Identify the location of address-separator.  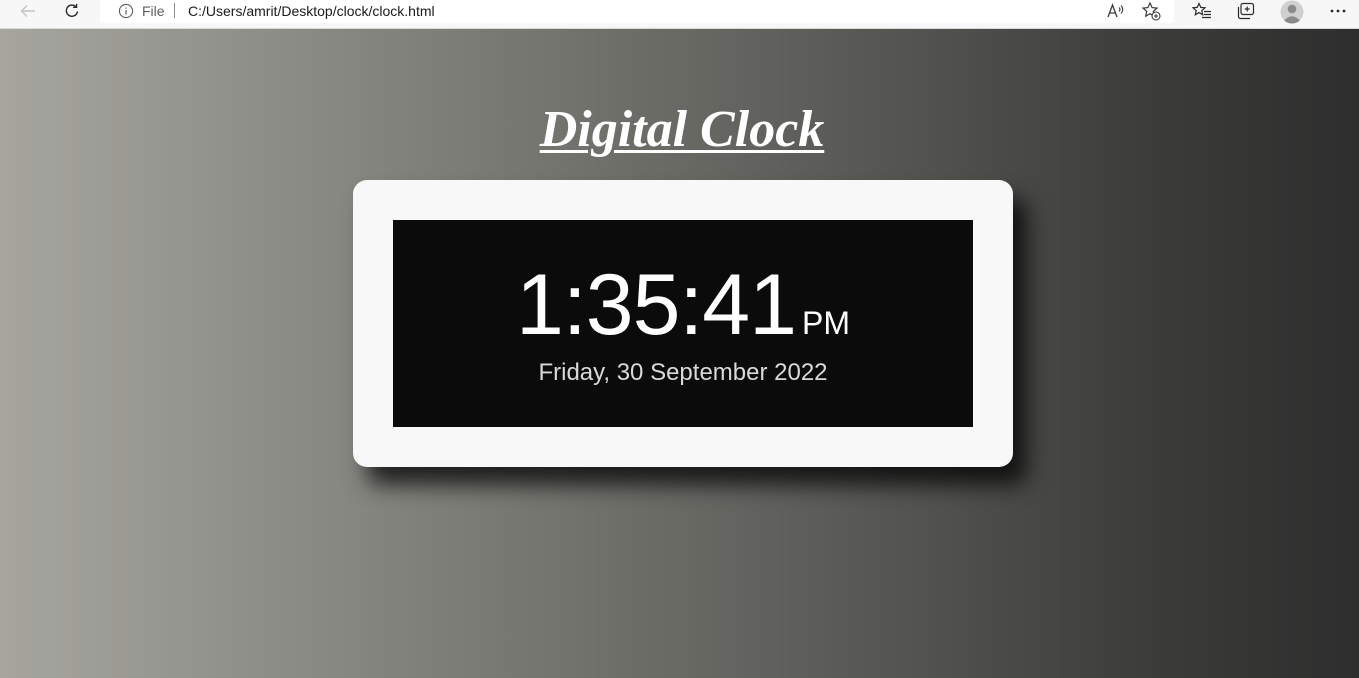
(174, 10).